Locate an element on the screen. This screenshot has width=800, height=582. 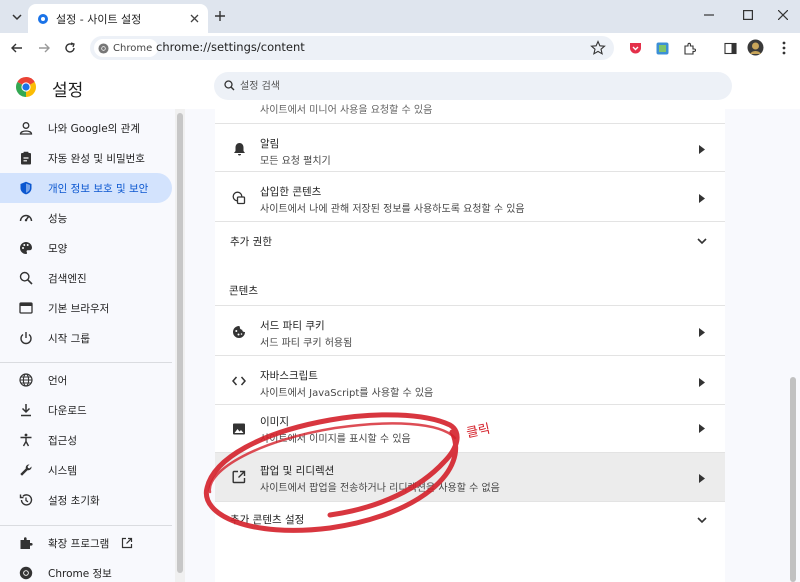
sidebar-item-performance: 성능 is located at coordinates (86, 218).